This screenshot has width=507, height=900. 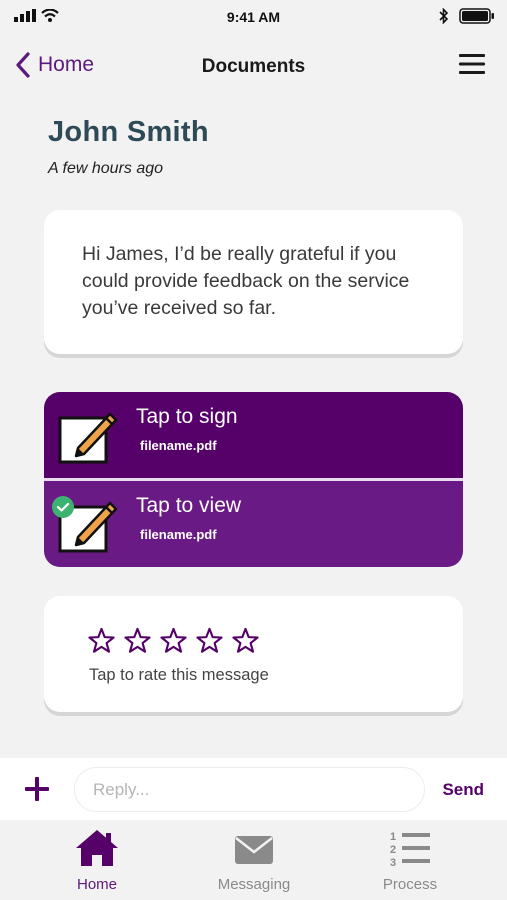 I want to click on check-circle-icon, so click(x=63, y=507).